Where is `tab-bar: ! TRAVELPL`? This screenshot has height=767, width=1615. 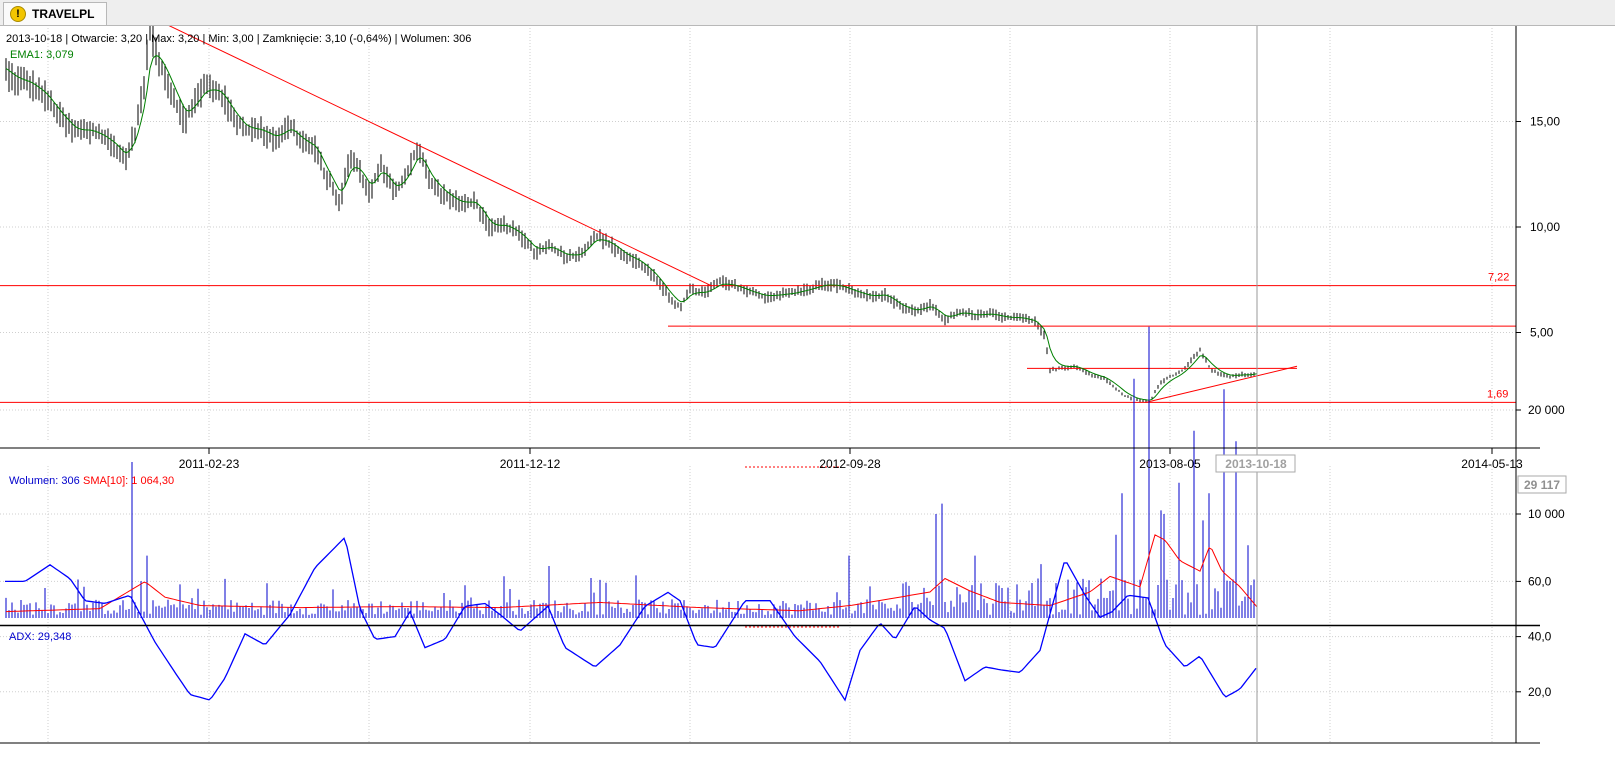 tab-bar: ! TRAVELPL is located at coordinates (807, 13).